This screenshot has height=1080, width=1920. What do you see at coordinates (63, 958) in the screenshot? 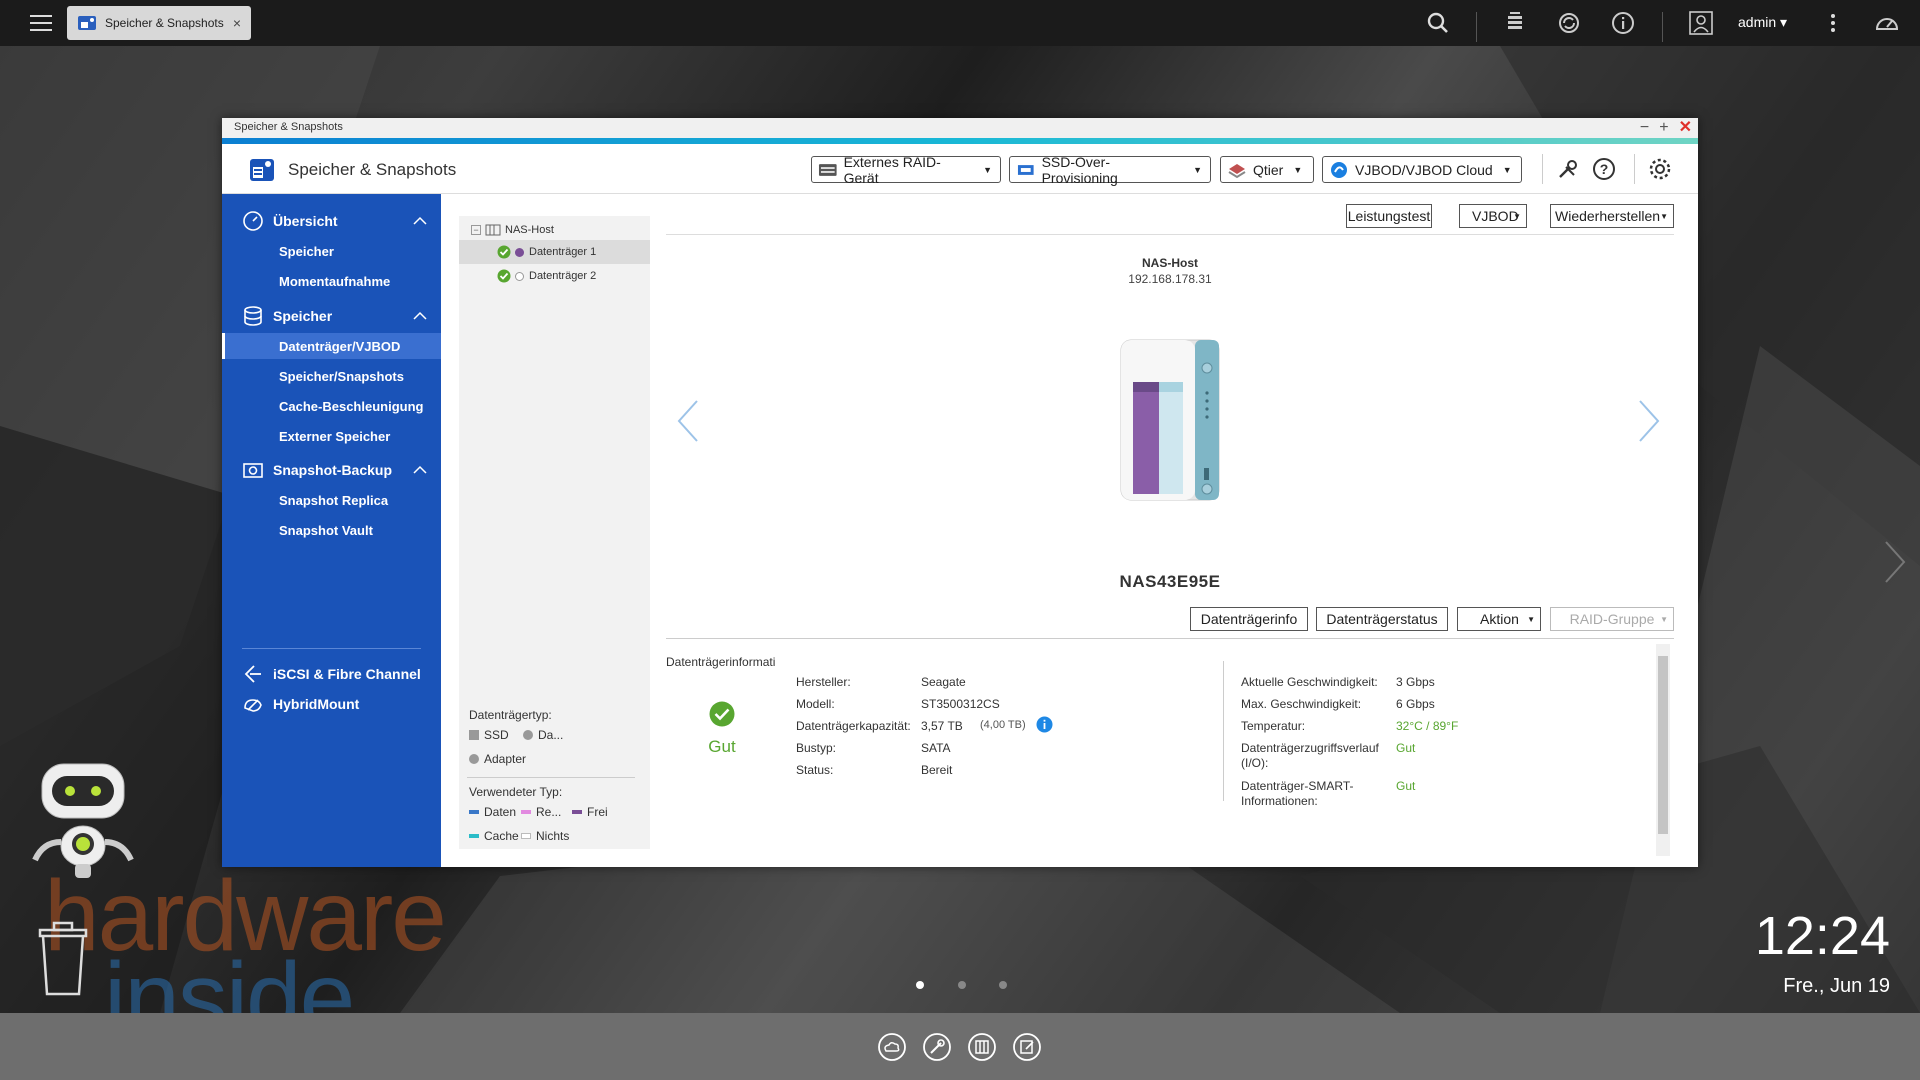
I see `trash-icon` at bounding box center [63, 958].